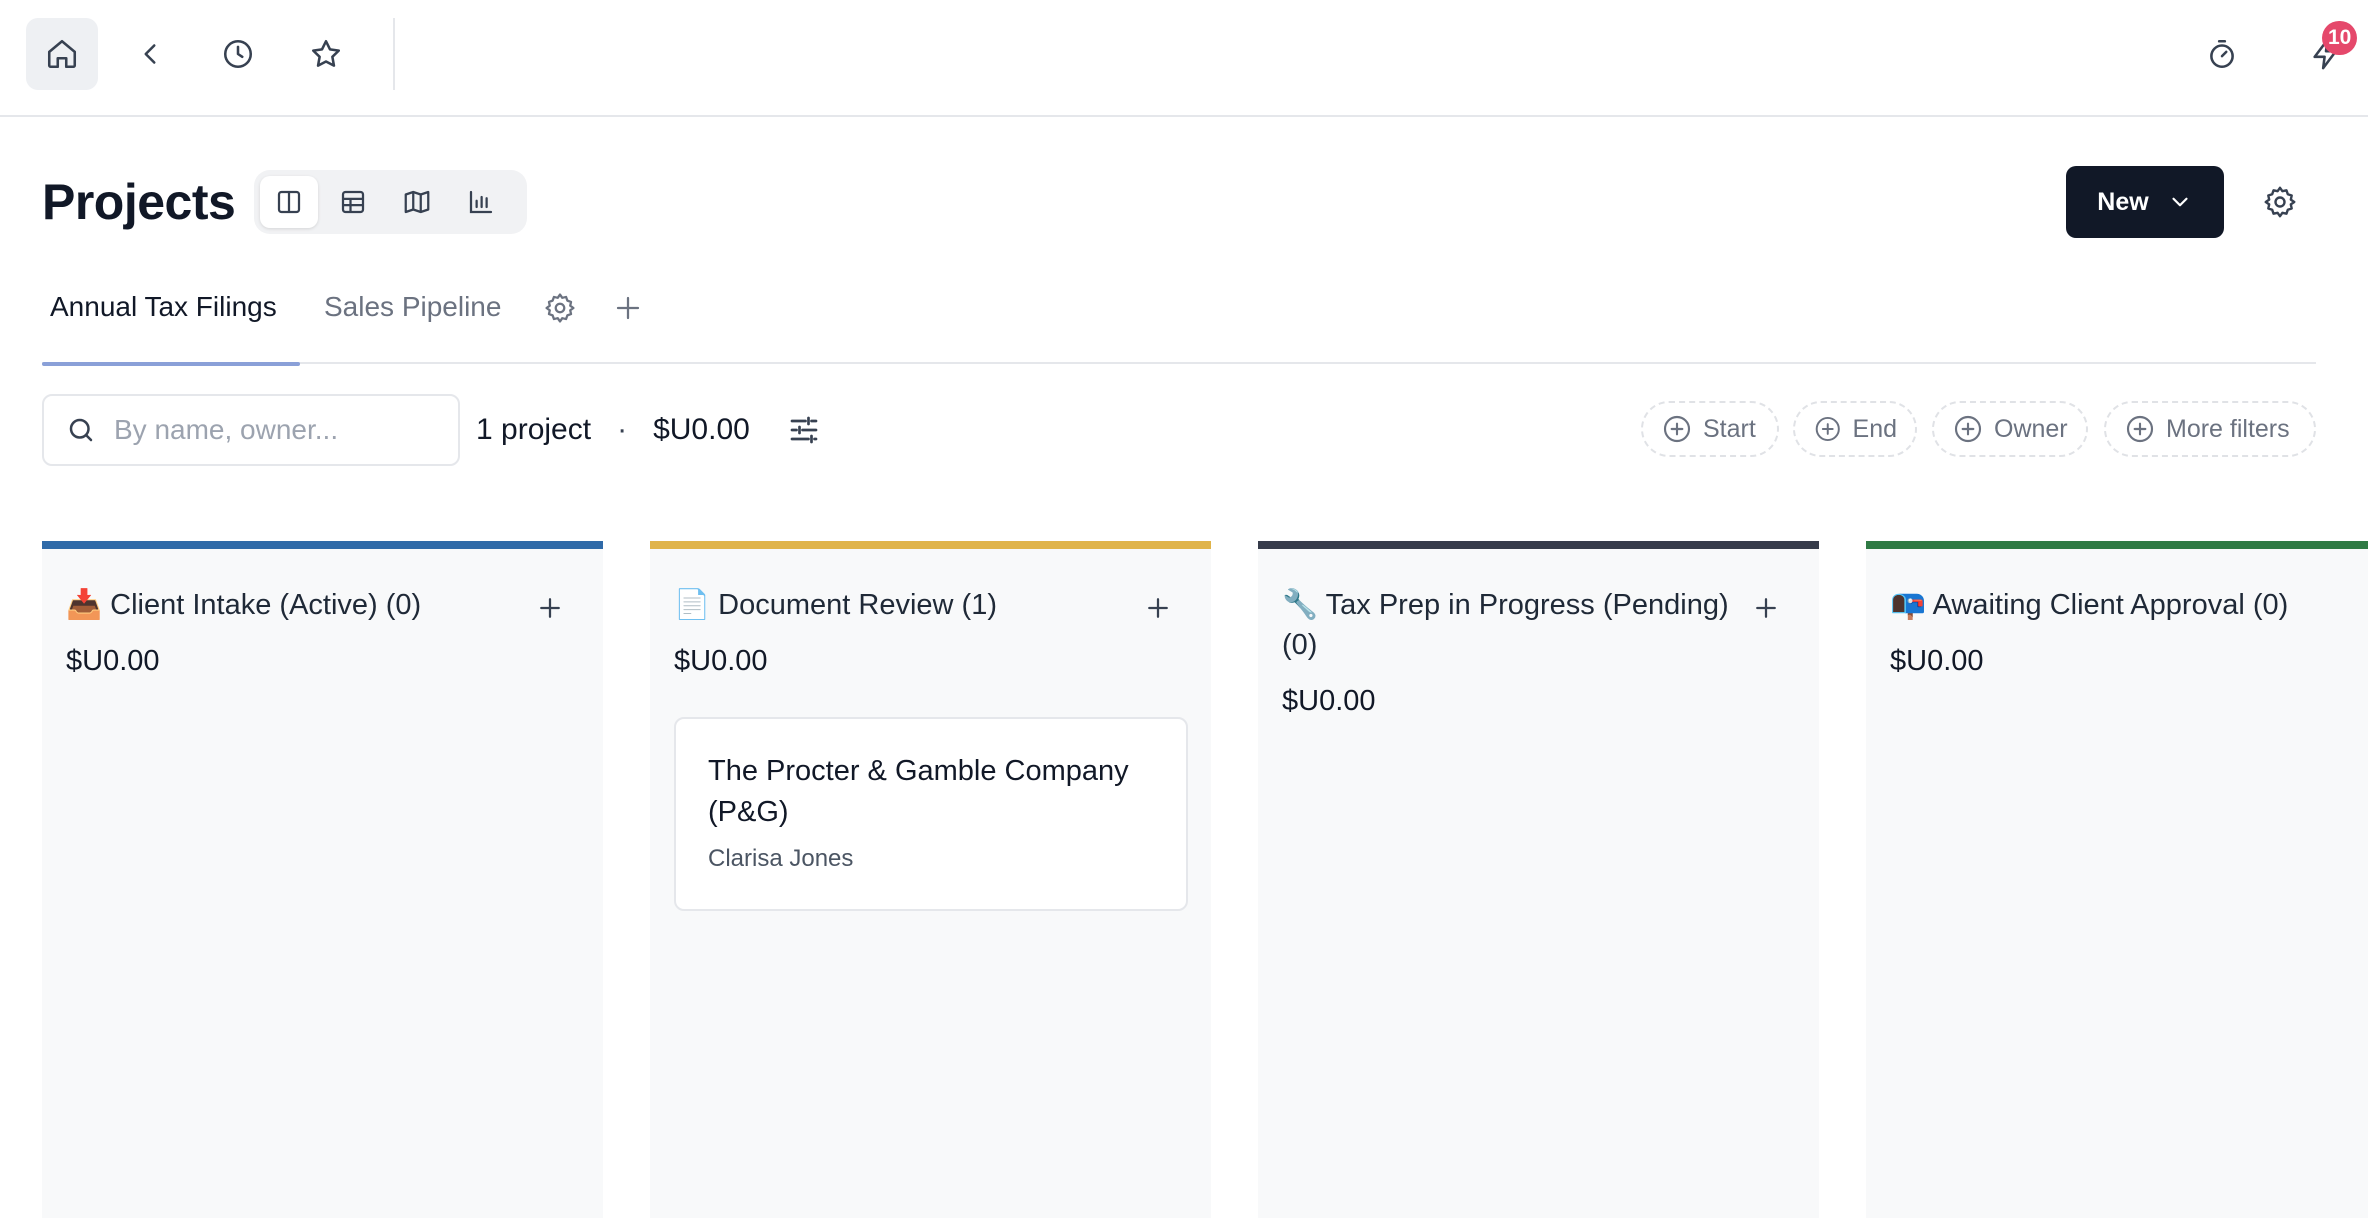 The width and height of the screenshot is (2368, 1218). I want to click on star-icon, so click(326, 53).